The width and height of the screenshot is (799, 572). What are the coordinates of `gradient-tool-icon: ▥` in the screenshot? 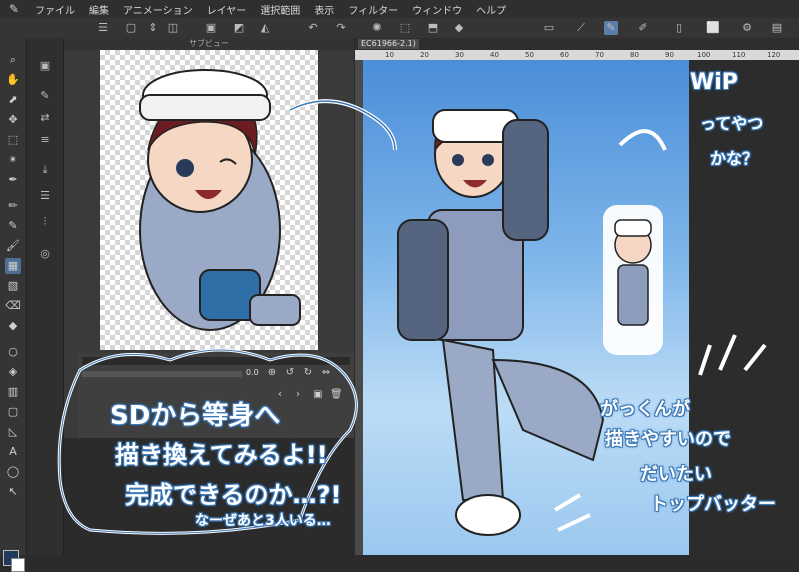 It's located at (13, 392).